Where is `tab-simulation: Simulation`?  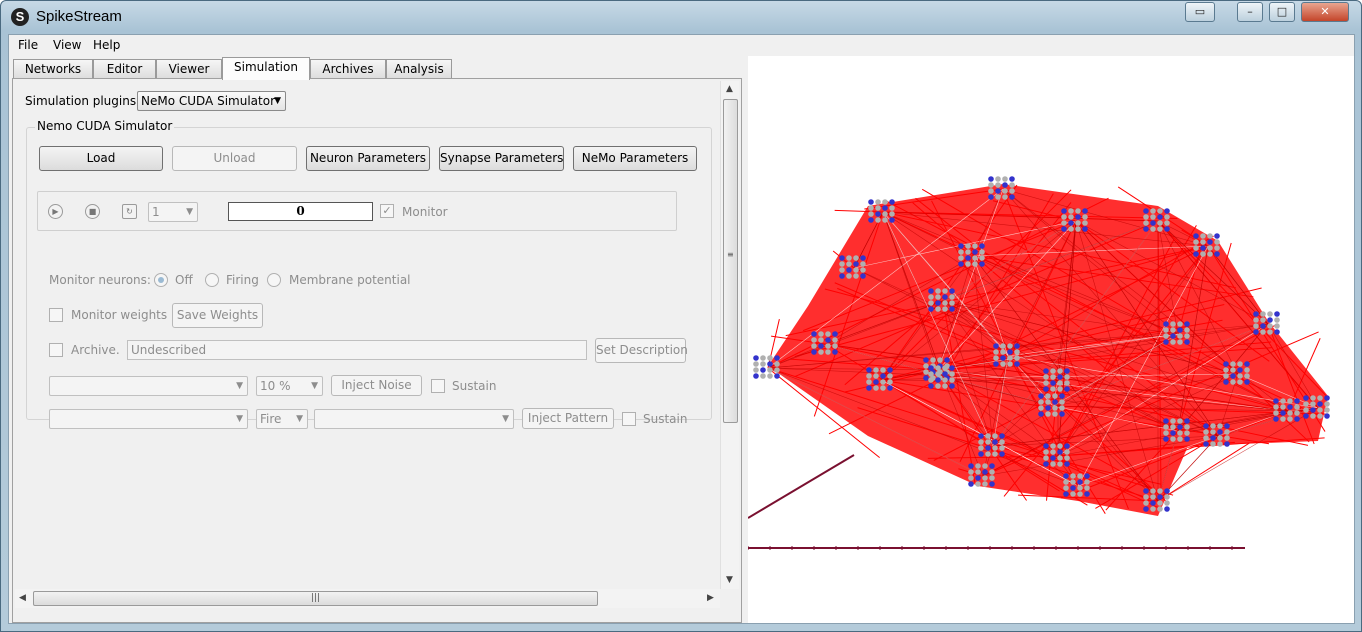 tab-simulation: Simulation is located at coordinates (266, 68).